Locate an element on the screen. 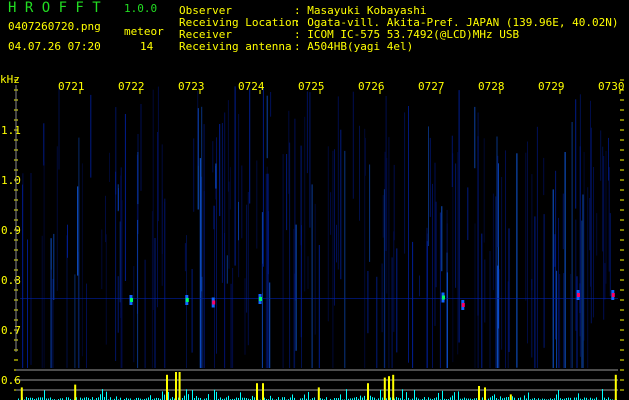  x-tick-label: 0727 is located at coordinates (431, 86).